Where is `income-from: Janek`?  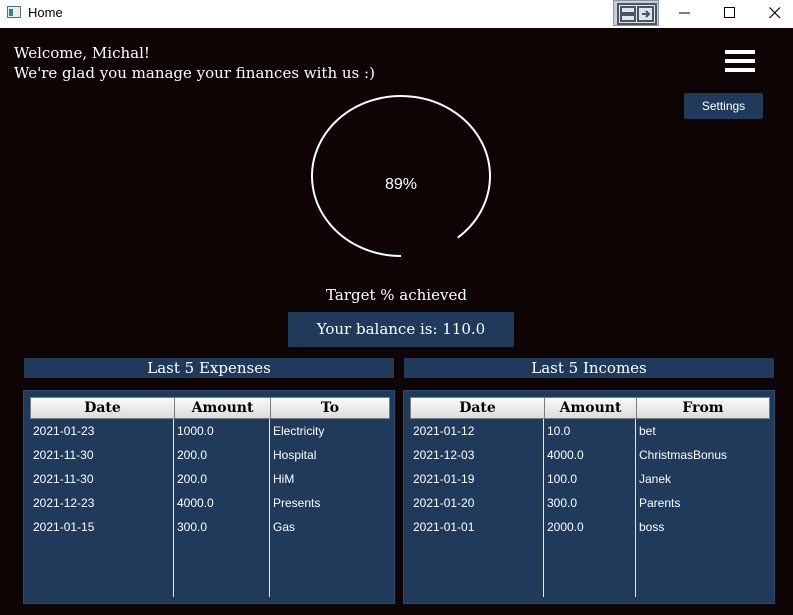
income-from: Janek is located at coordinates (655, 479).